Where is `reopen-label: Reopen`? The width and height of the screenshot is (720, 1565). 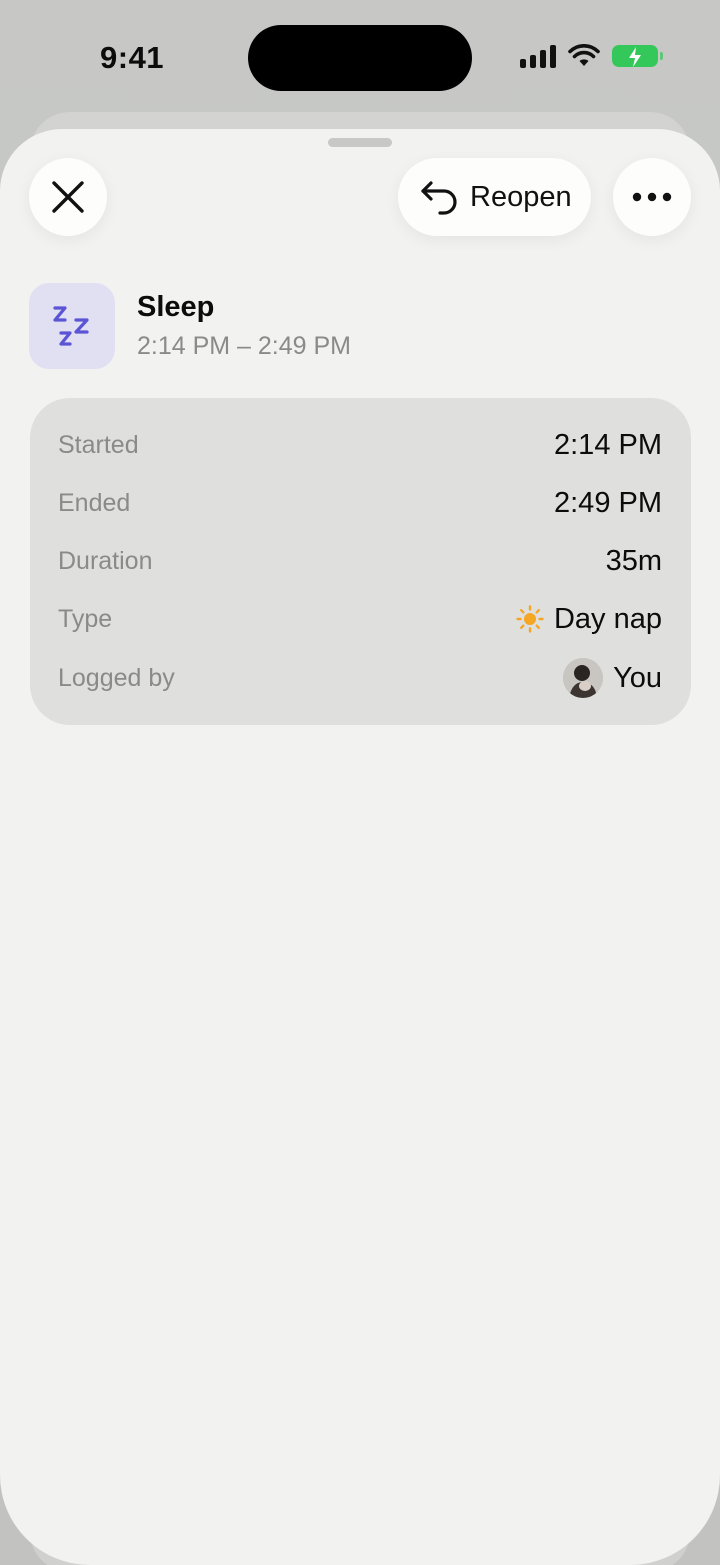
reopen-label: Reopen is located at coordinates (521, 196).